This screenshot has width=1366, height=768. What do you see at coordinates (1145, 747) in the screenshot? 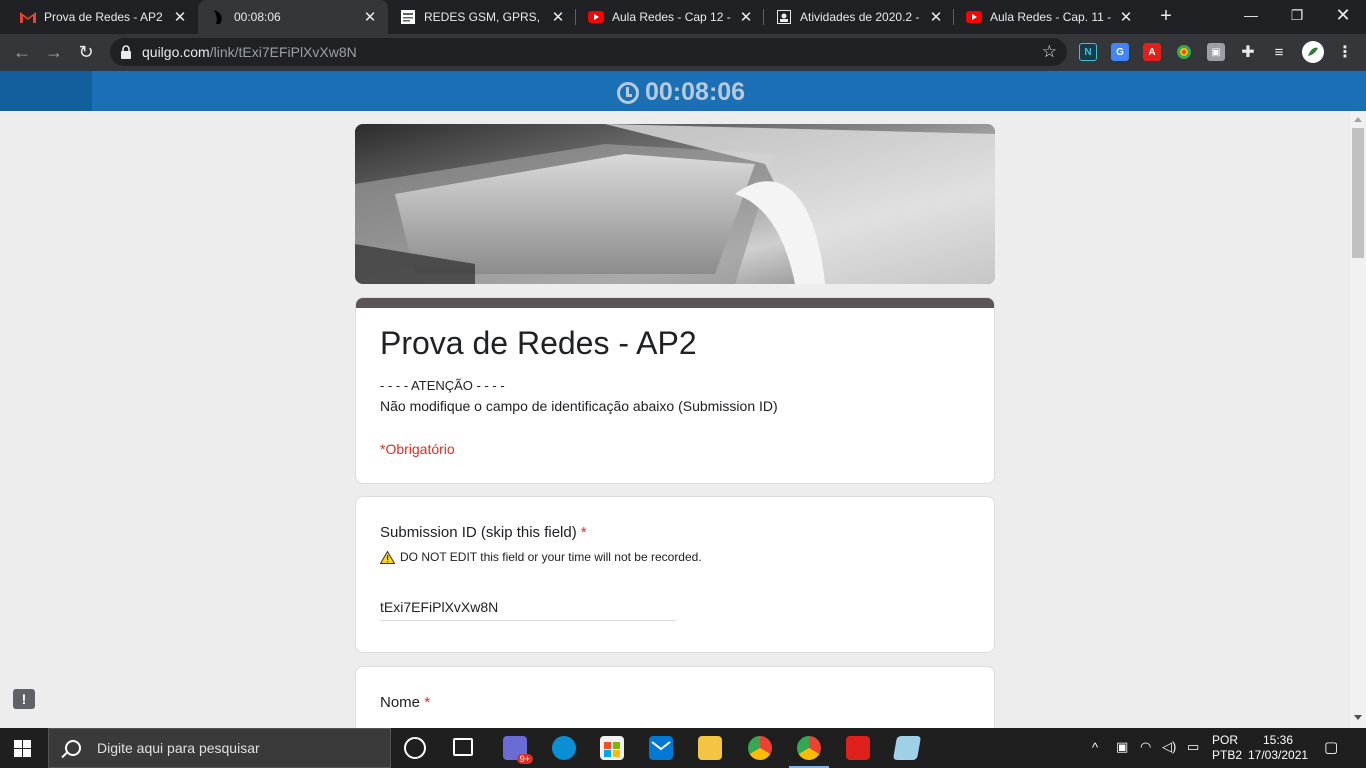
I see `wifi-icon: ◠` at bounding box center [1145, 747].